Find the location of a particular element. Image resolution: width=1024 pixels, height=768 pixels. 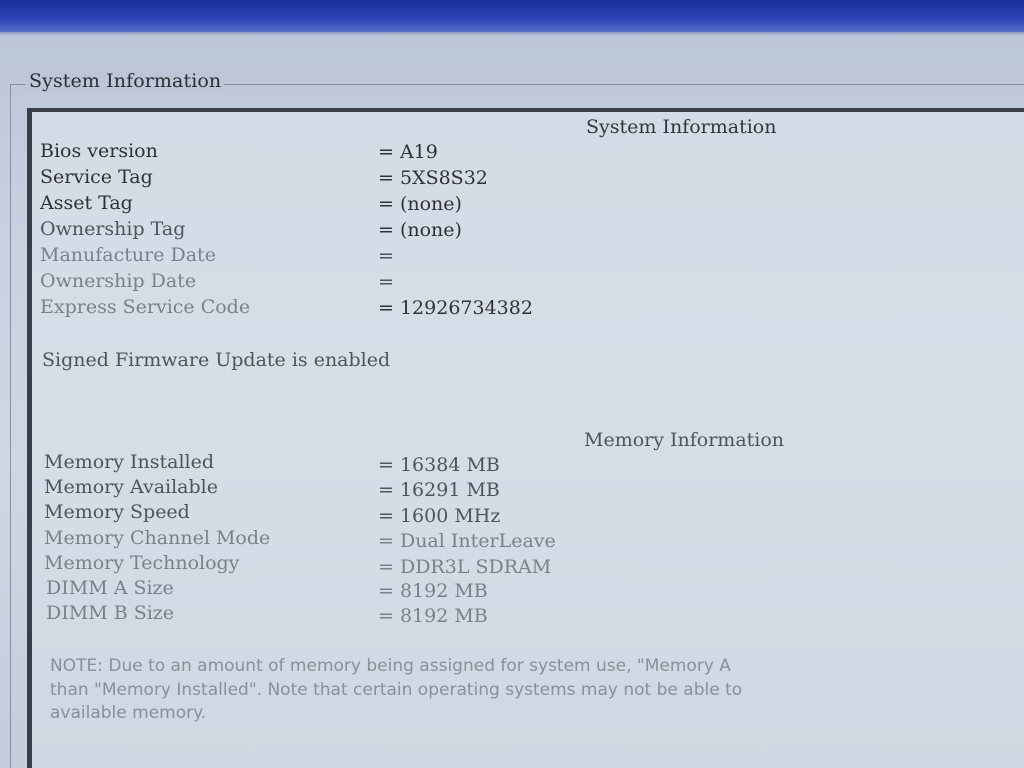

ownership-date-value: = is located at coordinates (386, 282).